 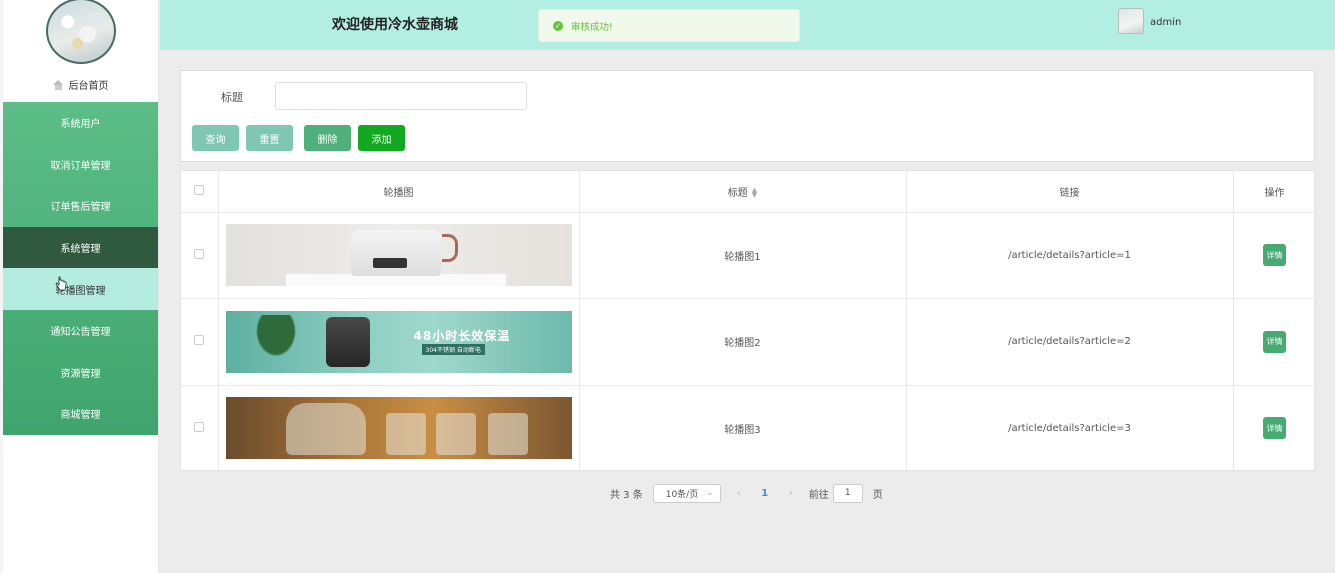 I want to click on sidebar-header: 后台首页, so click(x=80, y=51).